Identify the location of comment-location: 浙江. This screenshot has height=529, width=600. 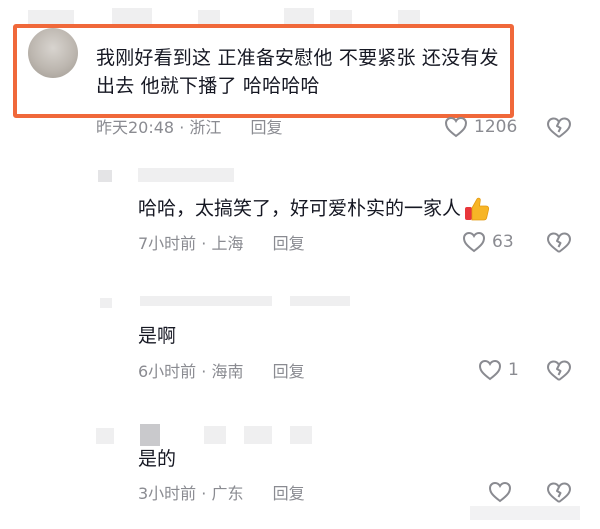
(205, 127).